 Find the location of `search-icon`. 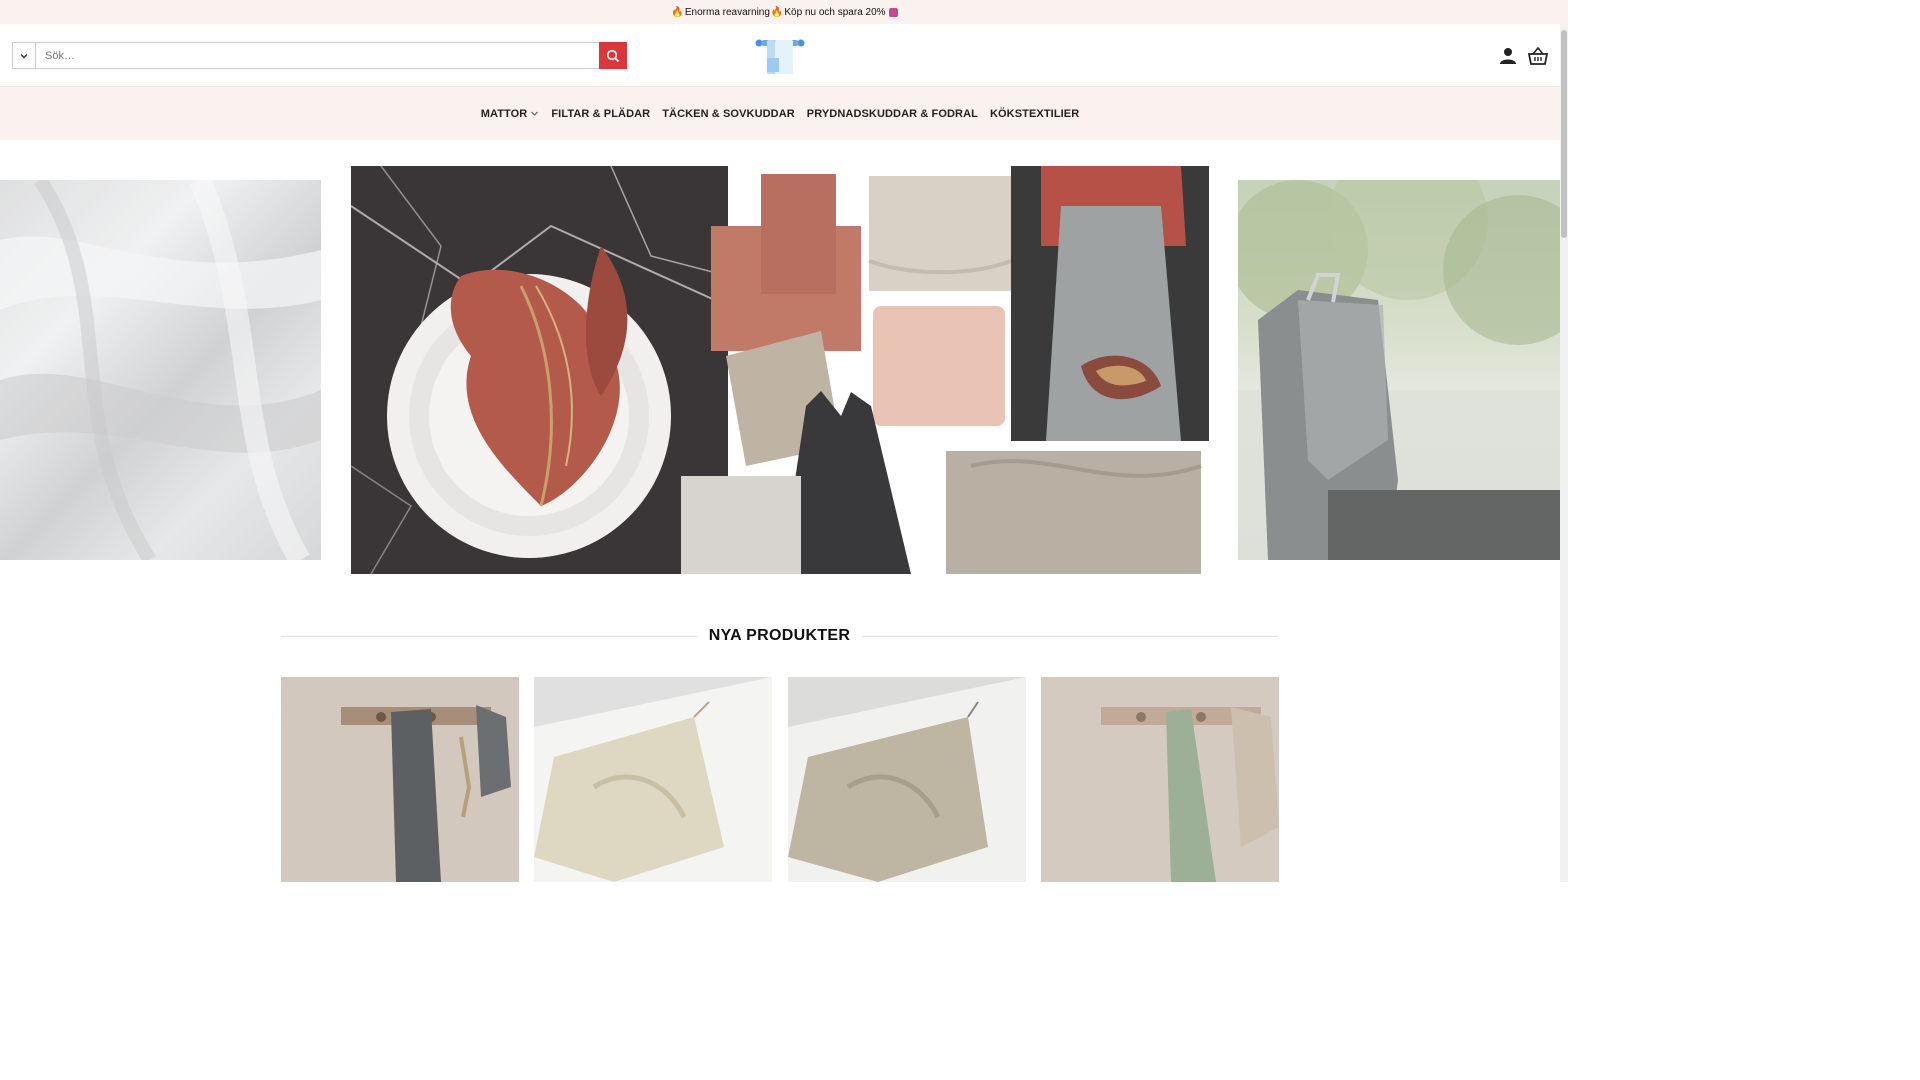

search-icon is located at coordinates (613, 55).